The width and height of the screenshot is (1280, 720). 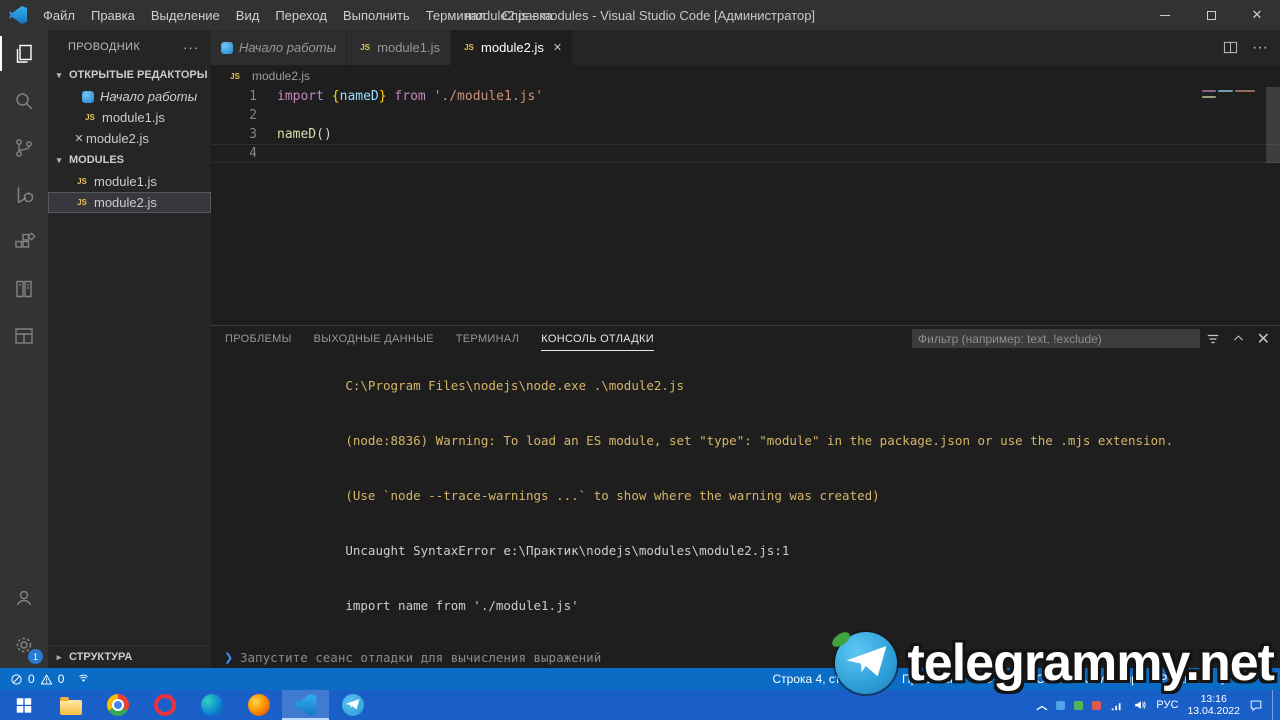 I want to click on status-left: 0 0, so click(x=45, y=679).